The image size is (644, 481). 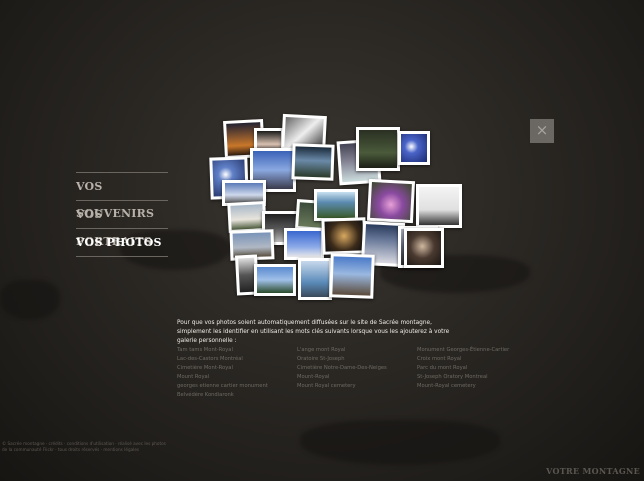 I want to click on brand-logo-text: VOTRE MONTAGNE, so click(x=593, y=471).